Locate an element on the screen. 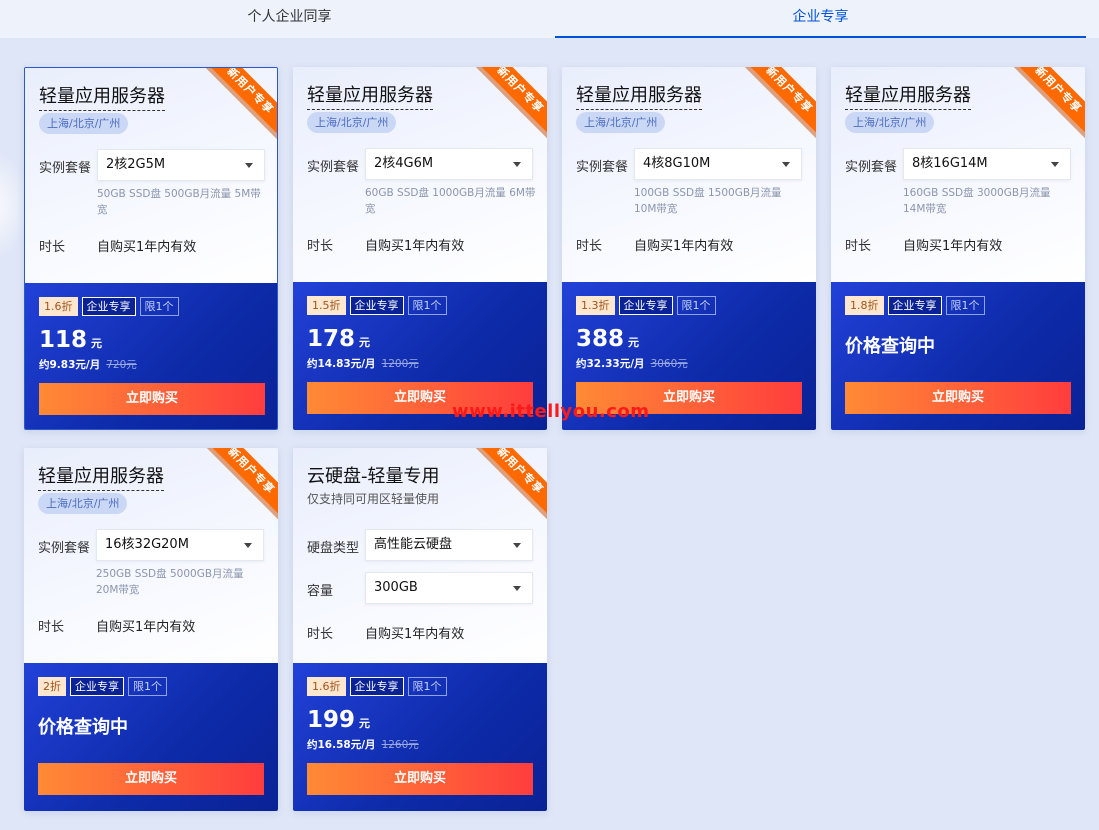 The height and width of the screenshot is (830, 1099). product-tabs: 个人企业同享 企业专享 is located at coordinates (549, 19).